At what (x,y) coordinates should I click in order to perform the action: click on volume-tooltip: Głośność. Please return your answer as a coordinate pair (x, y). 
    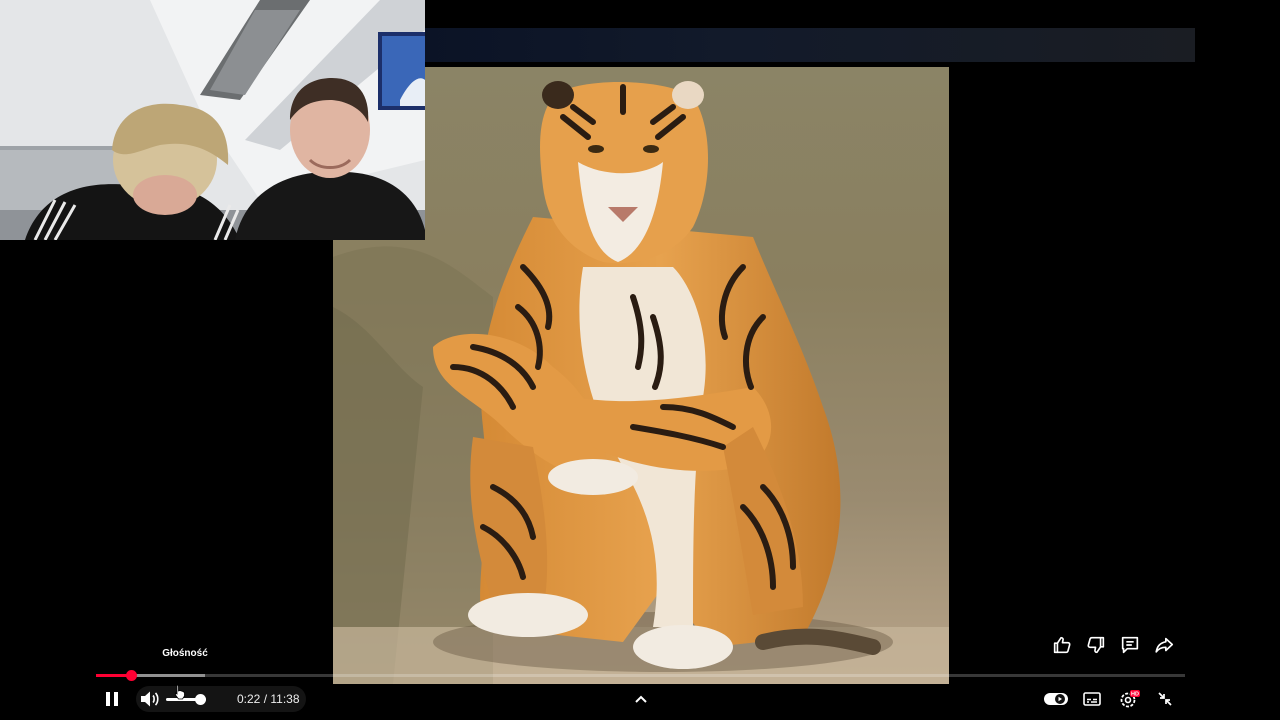
    Looking at the image, I should click on (185, 653).